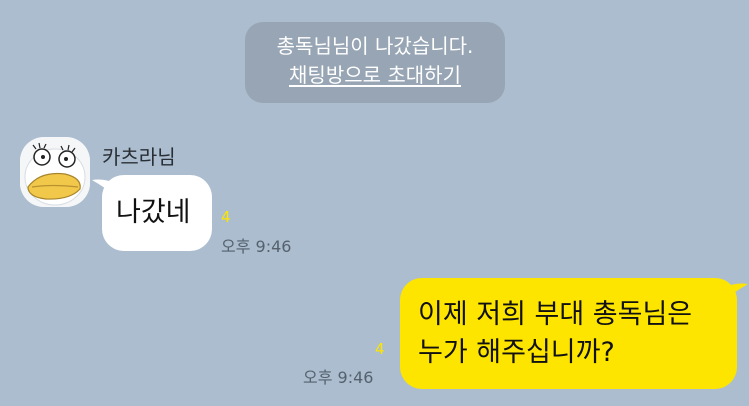  Describe the element at coordinates (226, 217) in the screenshot. I see `incoming-unread-count: 4` at that location.